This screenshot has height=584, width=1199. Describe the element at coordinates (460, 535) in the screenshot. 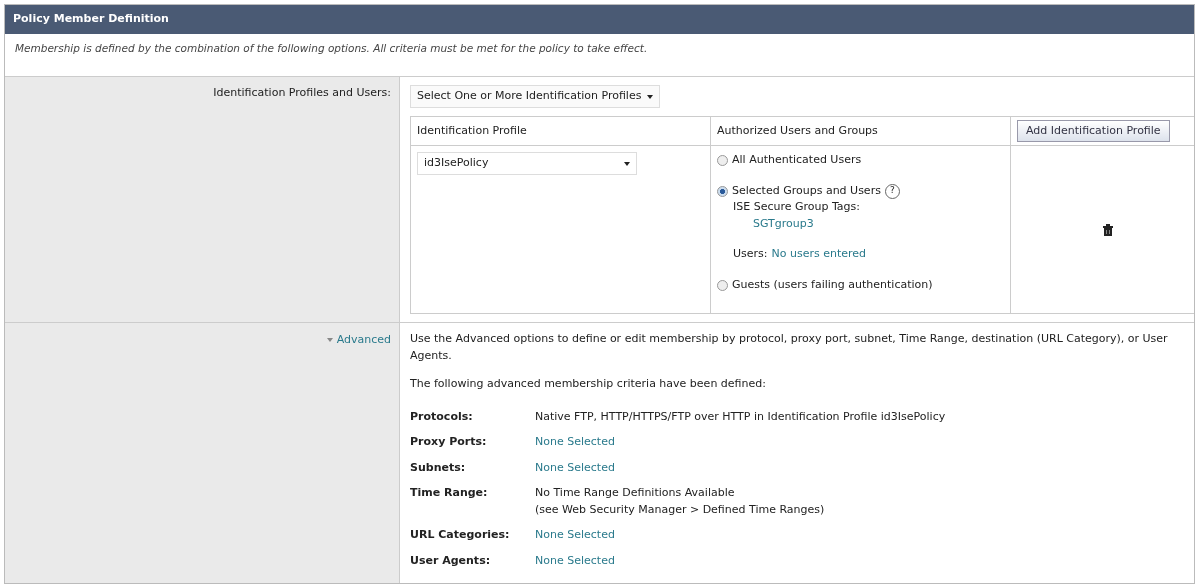

I see `criterion-label: URL Categories:` at that location.